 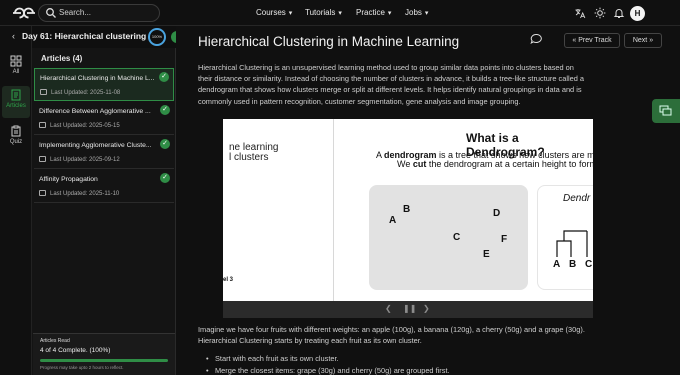 I want to click on prev-track-label: Prev Track, so click(x=595, y=40).